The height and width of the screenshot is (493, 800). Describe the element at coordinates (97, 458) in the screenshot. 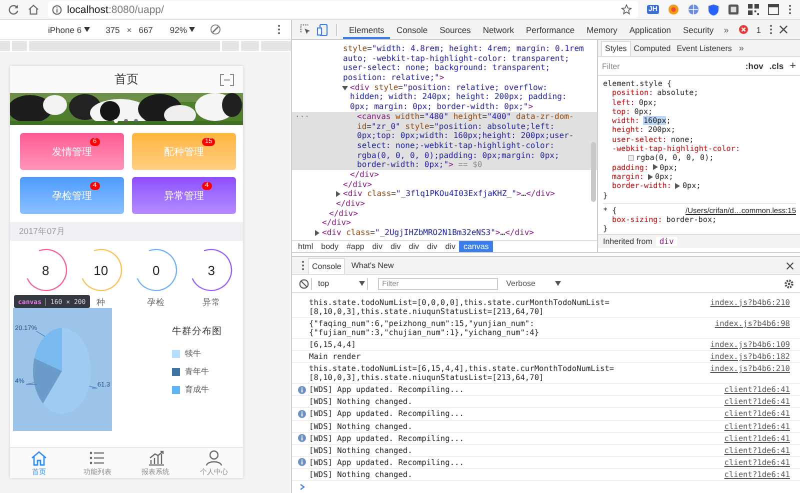

I see `list-icon` at that location.